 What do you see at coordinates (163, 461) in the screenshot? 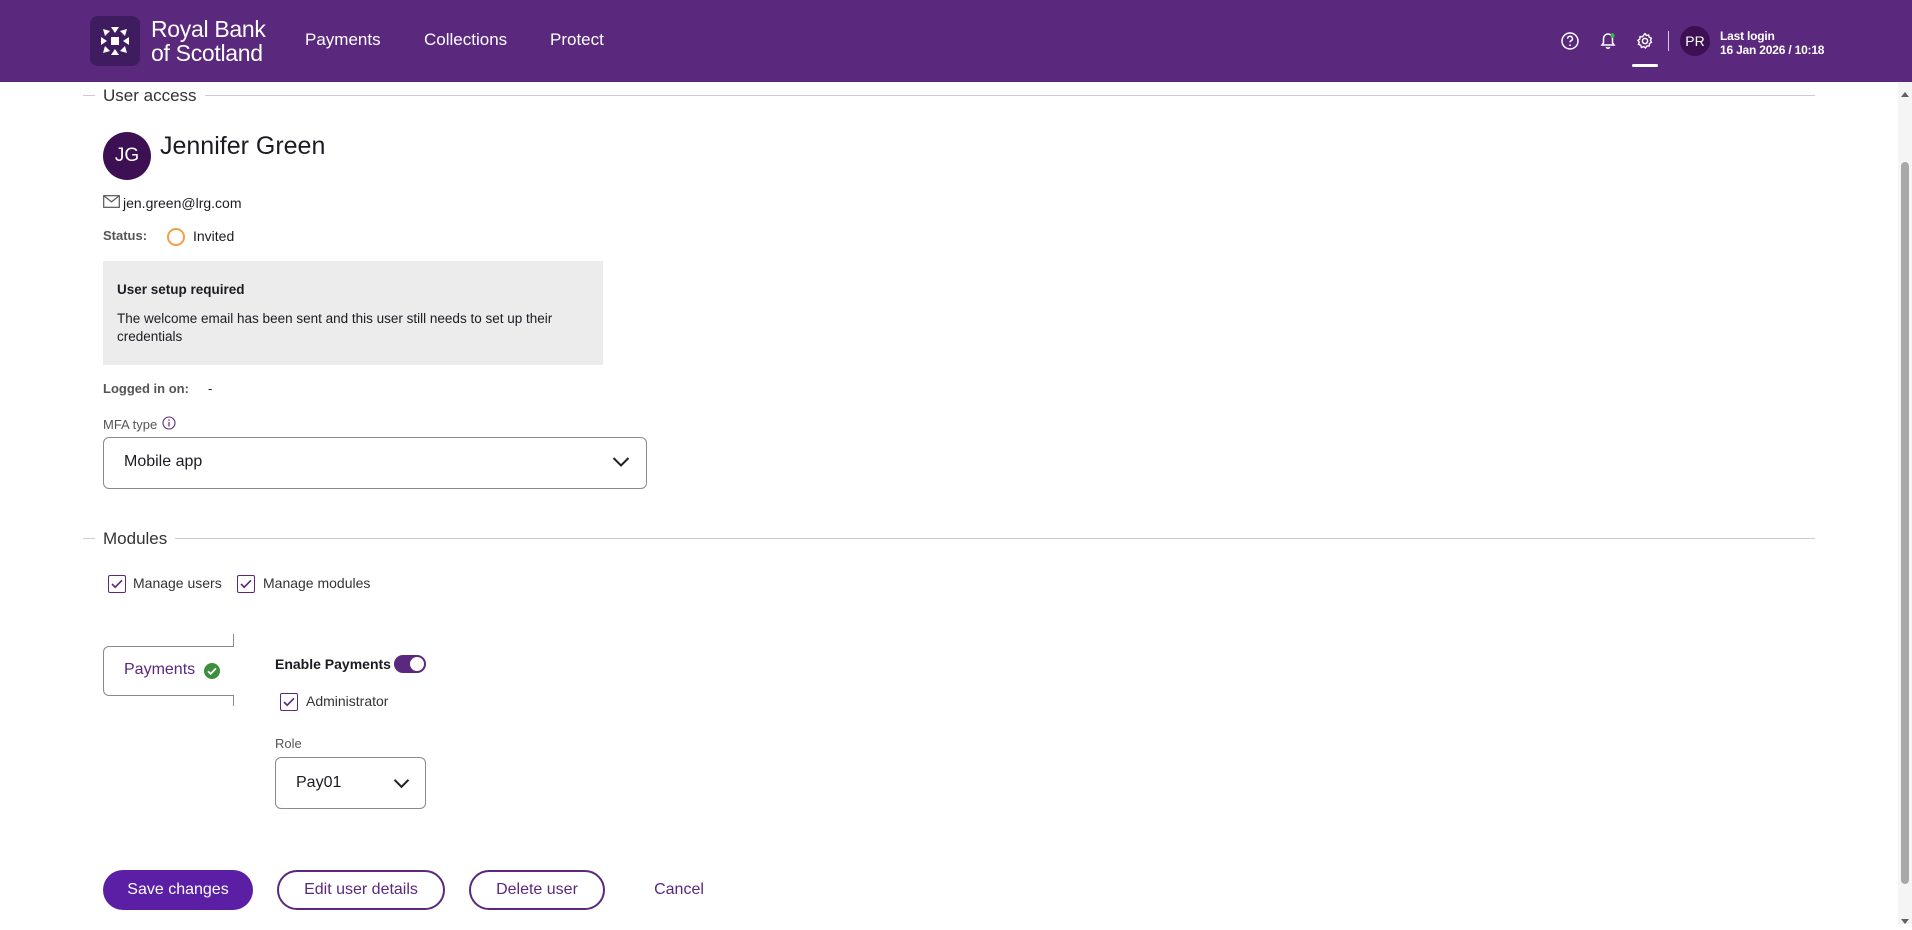
I see `mfa-type-value: Mobile app` at bounding box center [163, 461].